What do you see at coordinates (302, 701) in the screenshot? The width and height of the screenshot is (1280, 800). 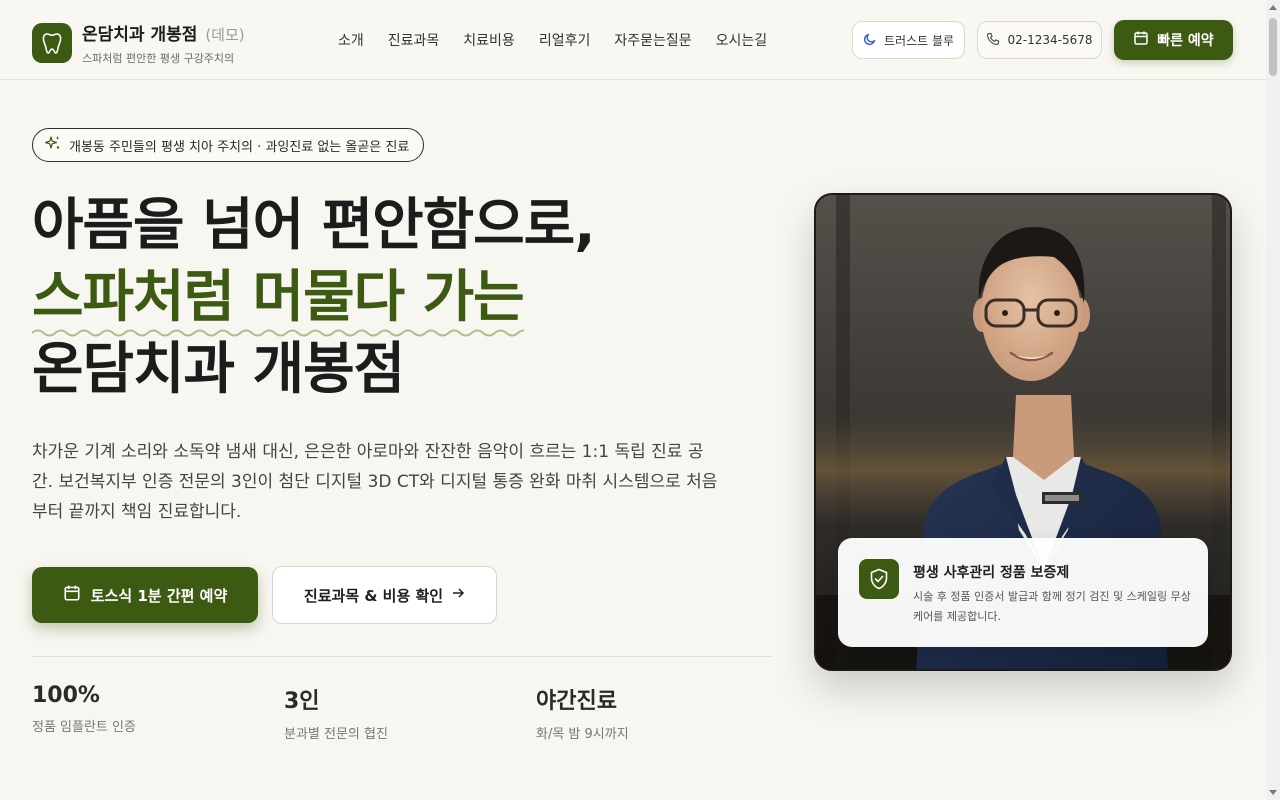 I see `stat-value: 3인` at bounding box center [302, 701].